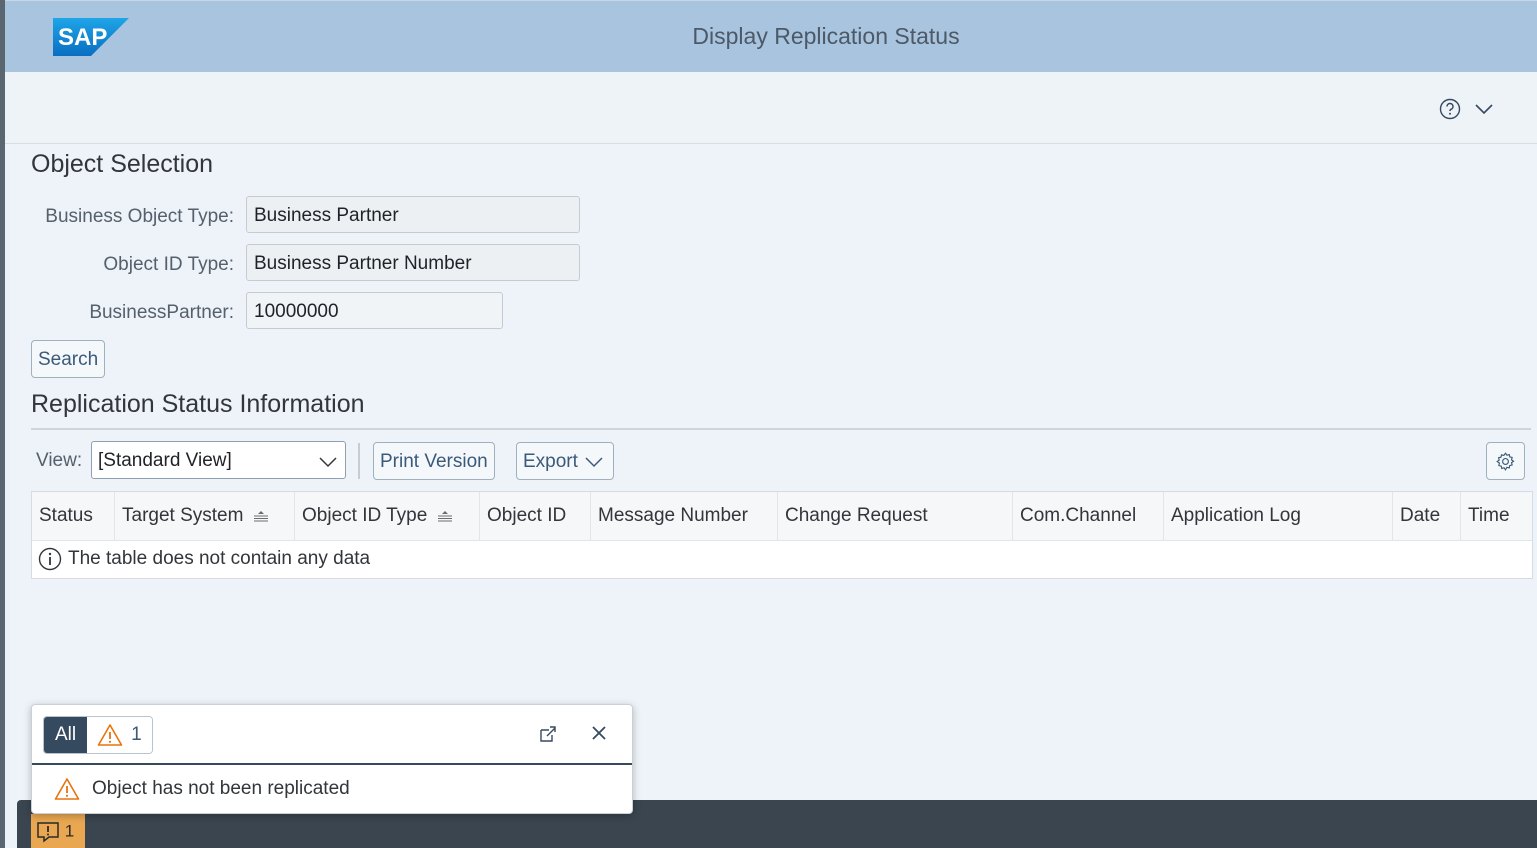 This screenshot has height=848, width=1537. I want to click on empty-table-text: The table does not contain any data, so click(219, 559).